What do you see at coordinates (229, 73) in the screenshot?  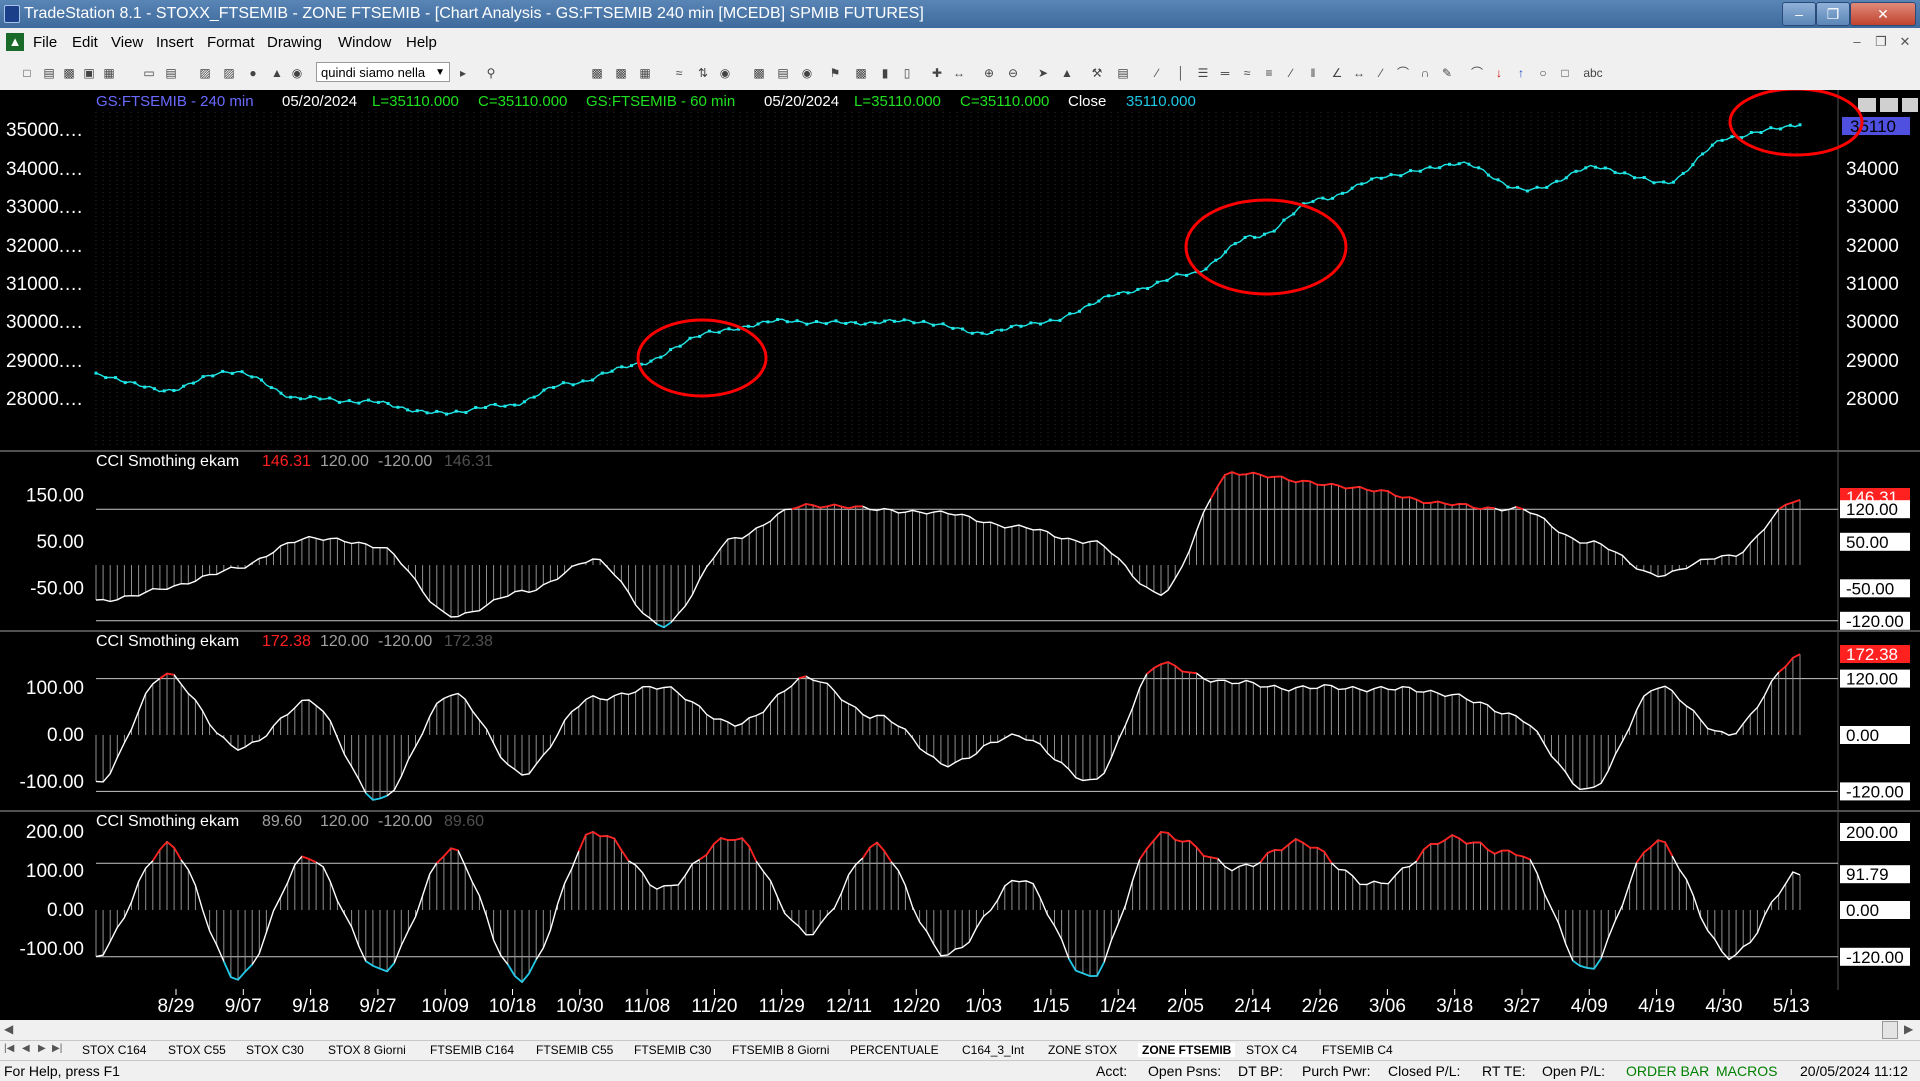 I see `window2-icon: ▨` at bounding box center [229, 73].